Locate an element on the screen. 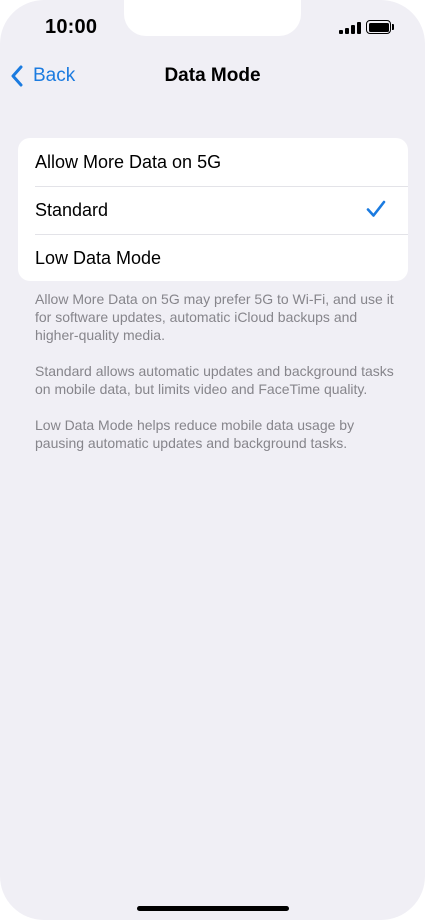 The width and height of the screenshot is (425, 920). home-indicator is located at coordinates (213, 908).